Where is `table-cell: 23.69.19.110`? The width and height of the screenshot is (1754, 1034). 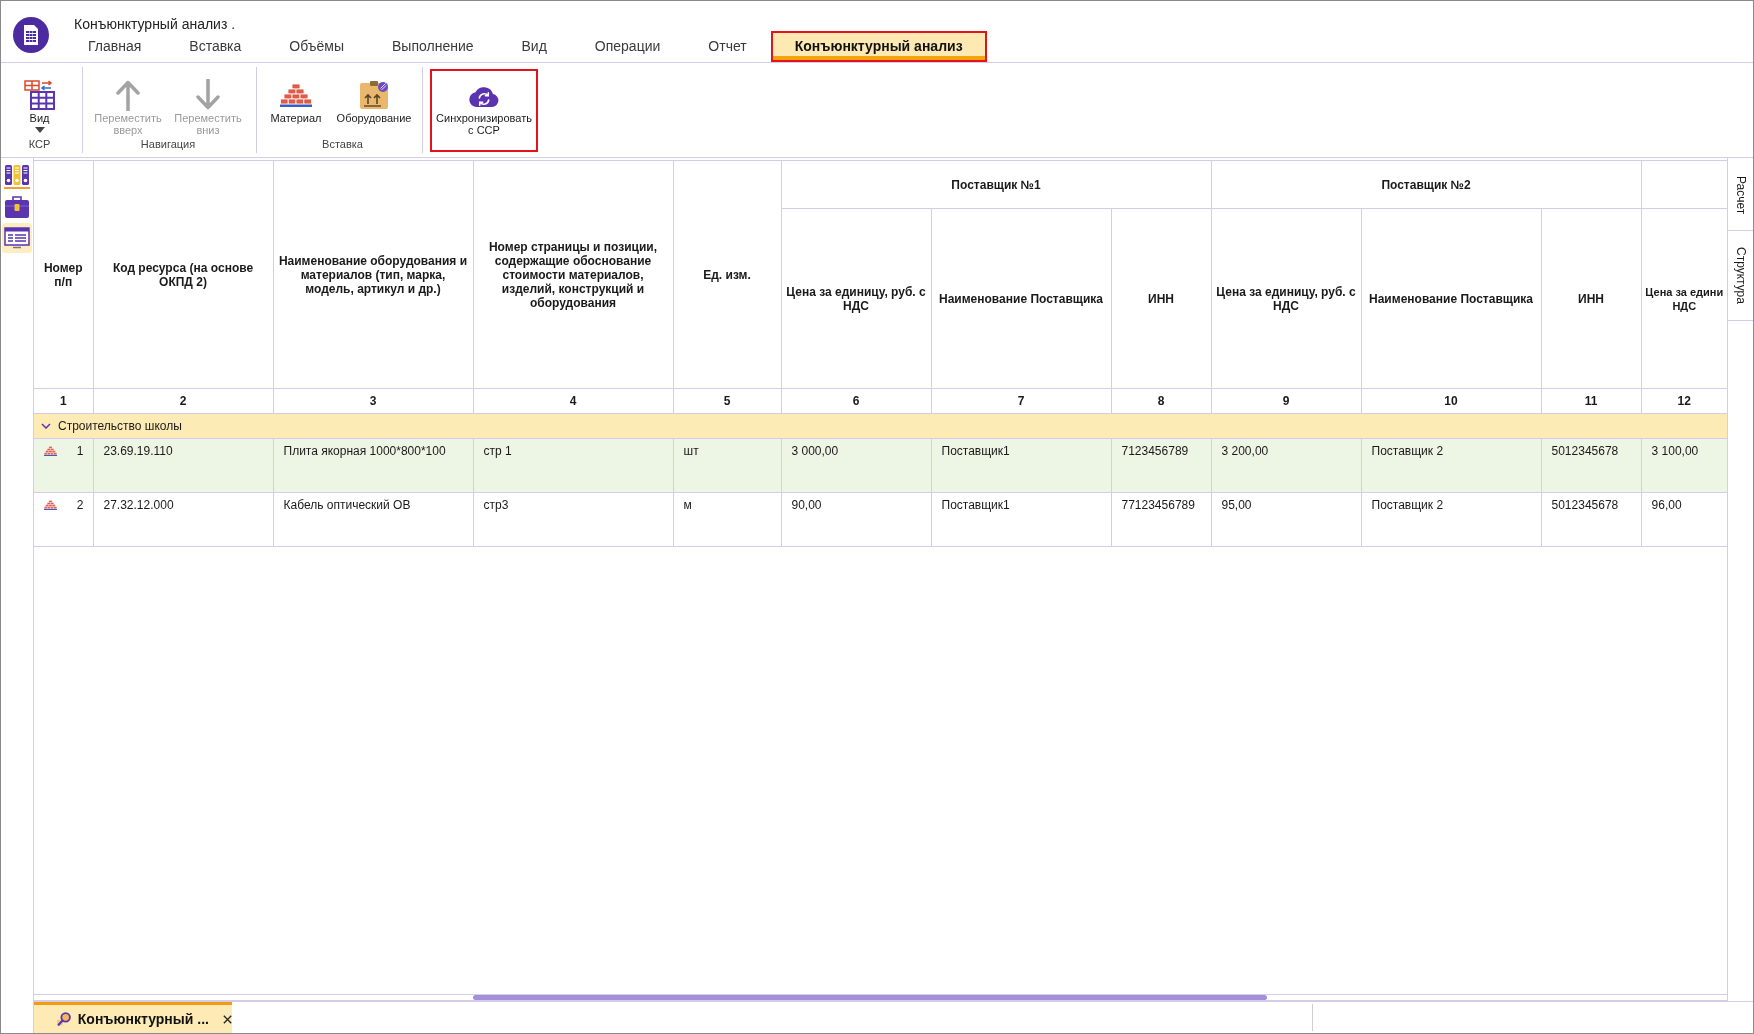
table-cell: 23.69.19.110 is located at coordinates (183, 465).